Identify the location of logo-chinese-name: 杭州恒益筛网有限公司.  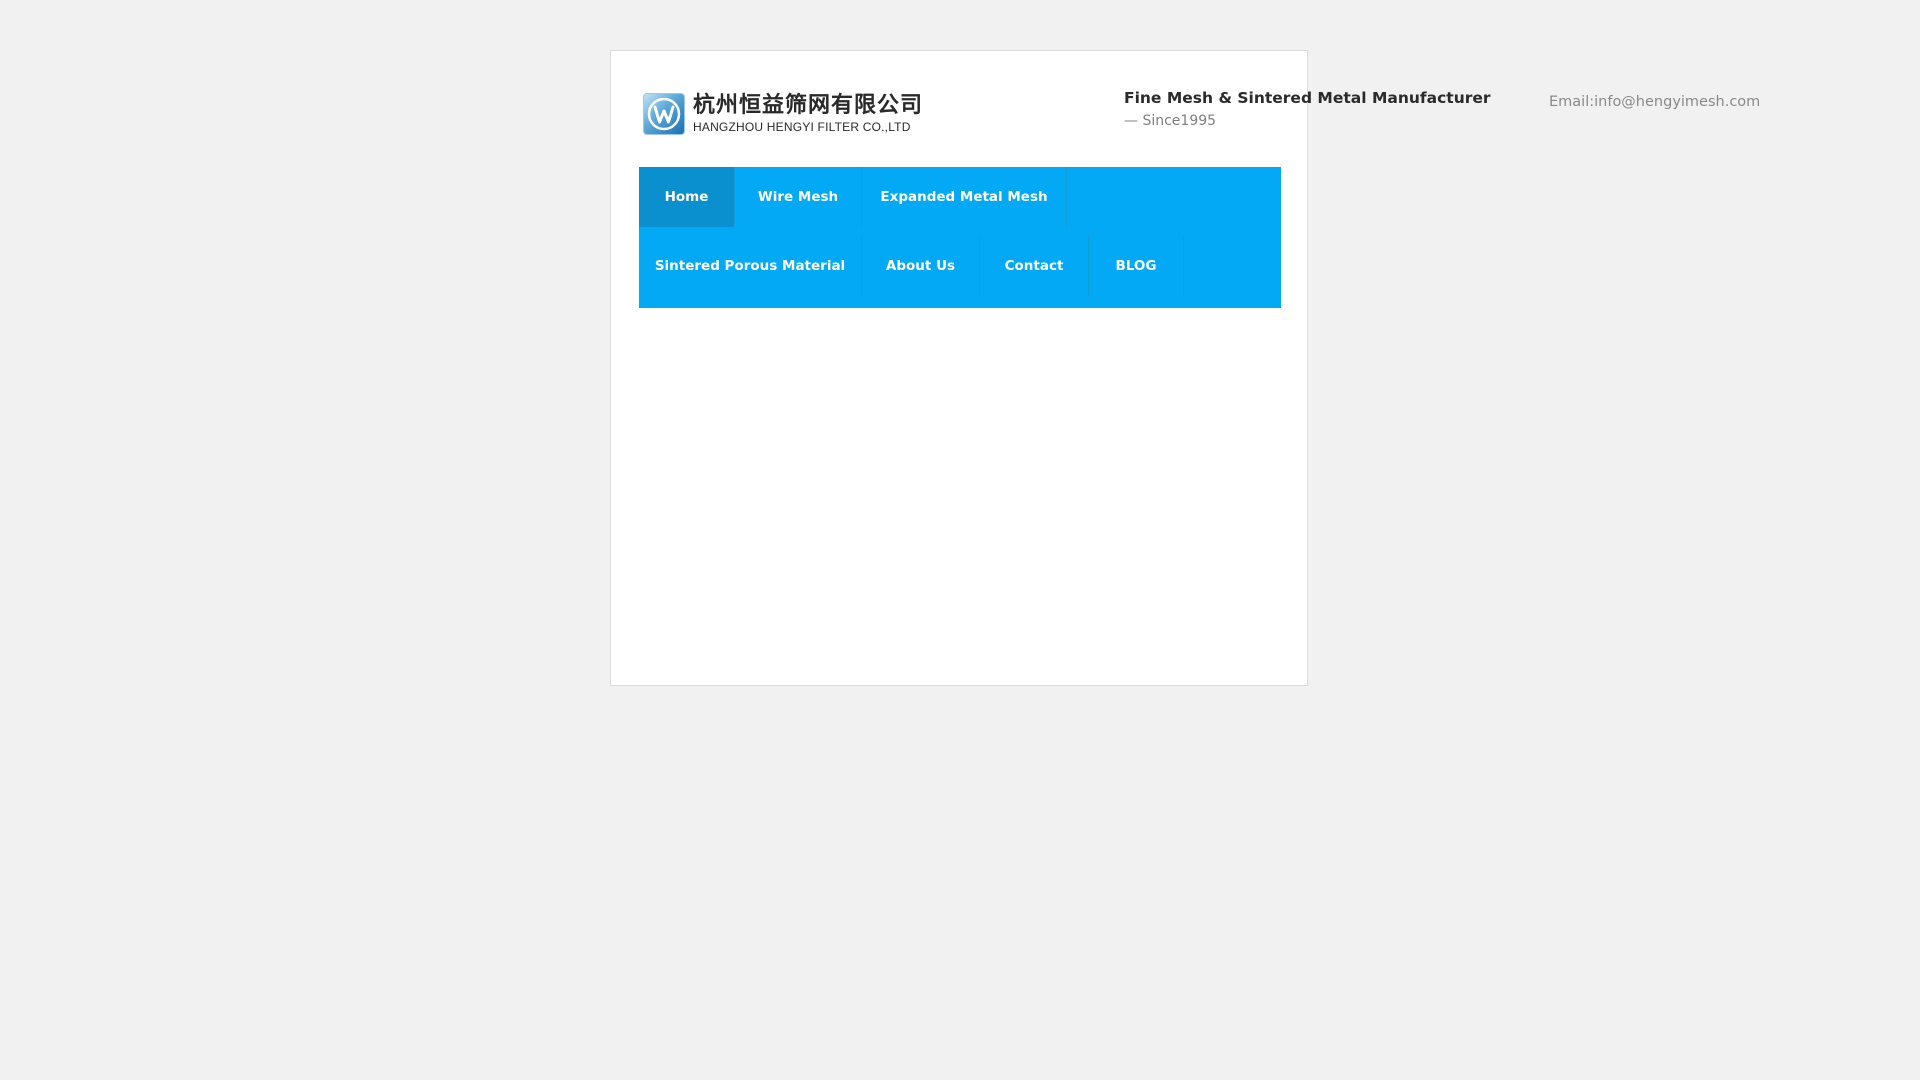
(808, 105).